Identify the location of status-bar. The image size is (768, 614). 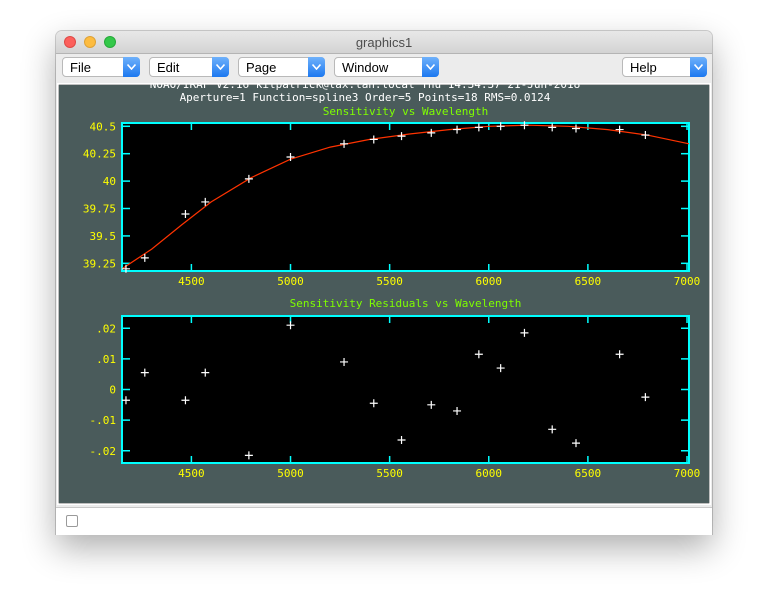
(384, 521).